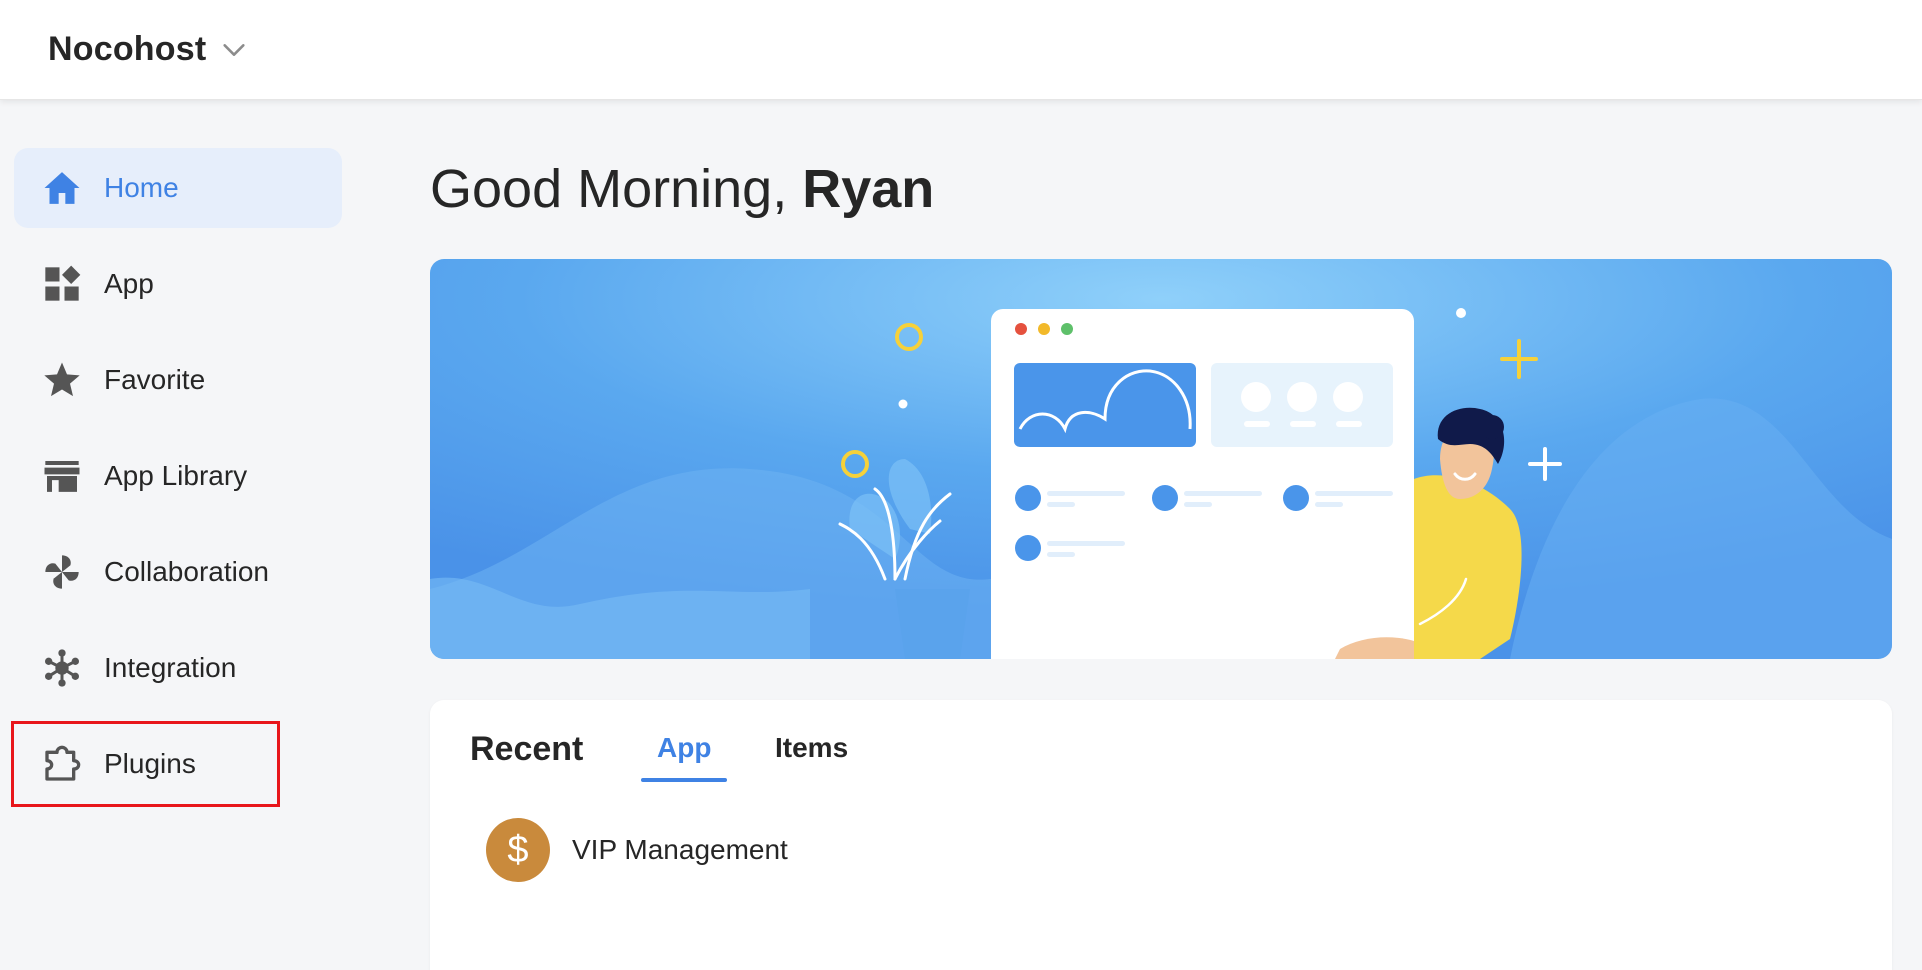 This screenshot has height=970, width=1922. I want to click on sidebar-item-label: Integration, so click(170, 667).